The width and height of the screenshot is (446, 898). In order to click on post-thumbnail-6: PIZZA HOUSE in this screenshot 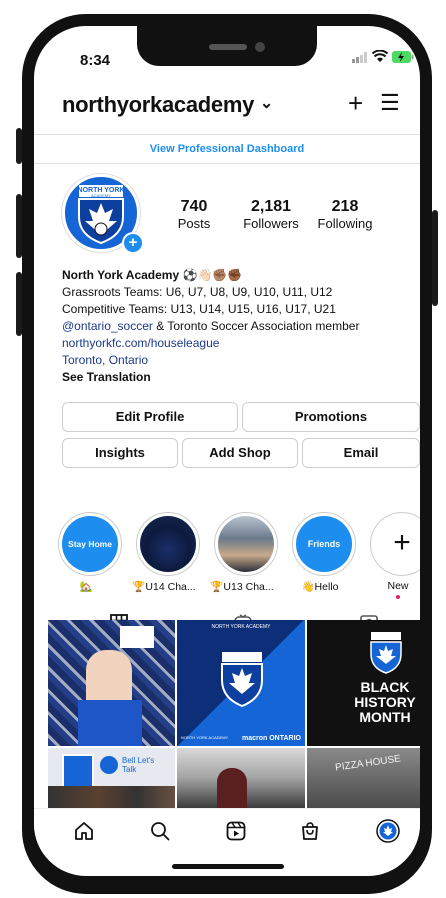, I will do `click(363, 778)`.